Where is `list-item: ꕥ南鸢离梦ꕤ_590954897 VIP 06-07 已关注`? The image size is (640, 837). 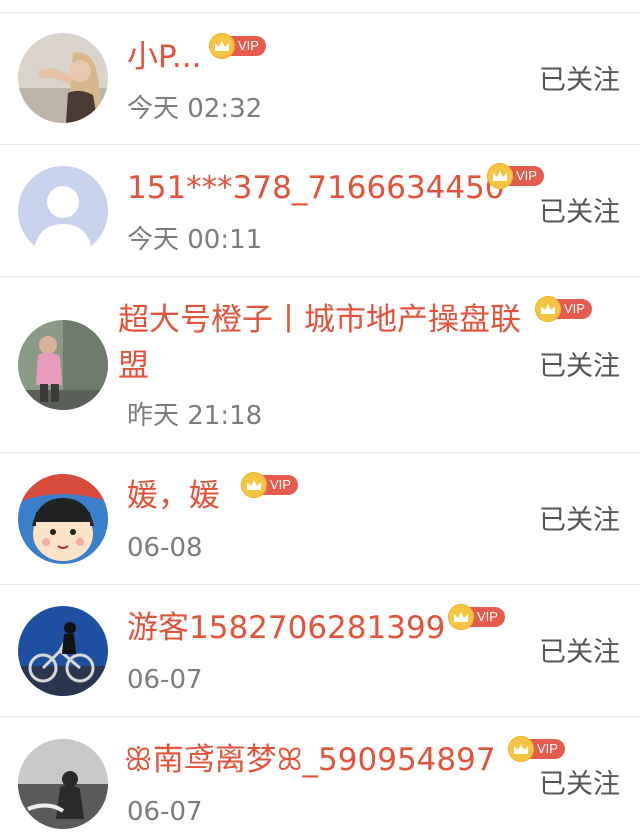 list-item: ꕥ南鸢离梦ꕤ_590954897 VIP 06-07 已关注 is located at coordinates (320, 777).